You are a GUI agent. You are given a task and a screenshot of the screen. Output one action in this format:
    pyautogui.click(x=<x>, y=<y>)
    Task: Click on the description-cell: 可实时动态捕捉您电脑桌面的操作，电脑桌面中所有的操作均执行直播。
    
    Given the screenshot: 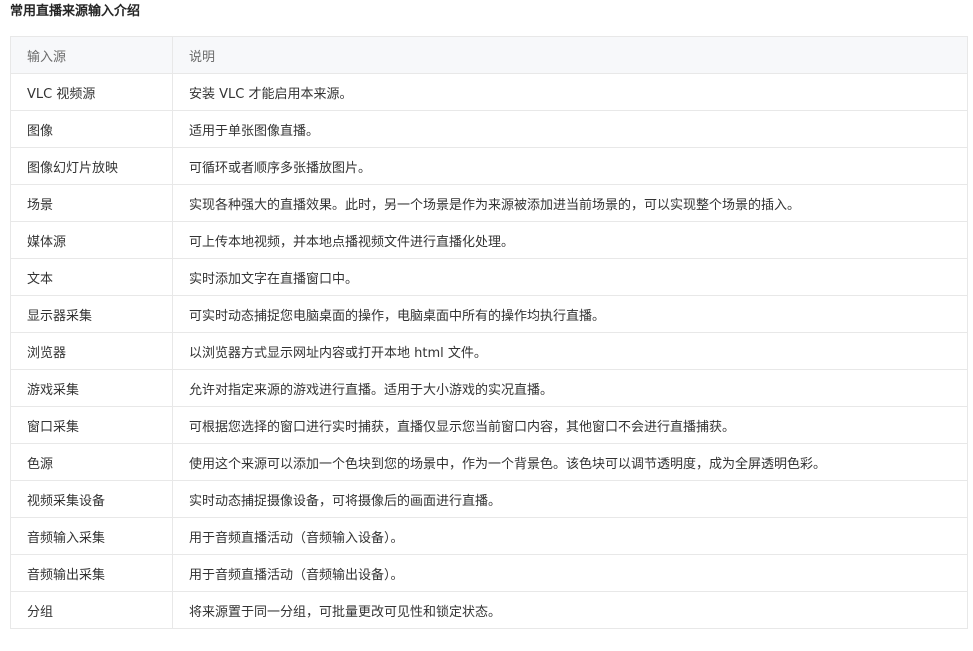 What is the action you would take?
    pyautogui.click(x=570, y=314)
    